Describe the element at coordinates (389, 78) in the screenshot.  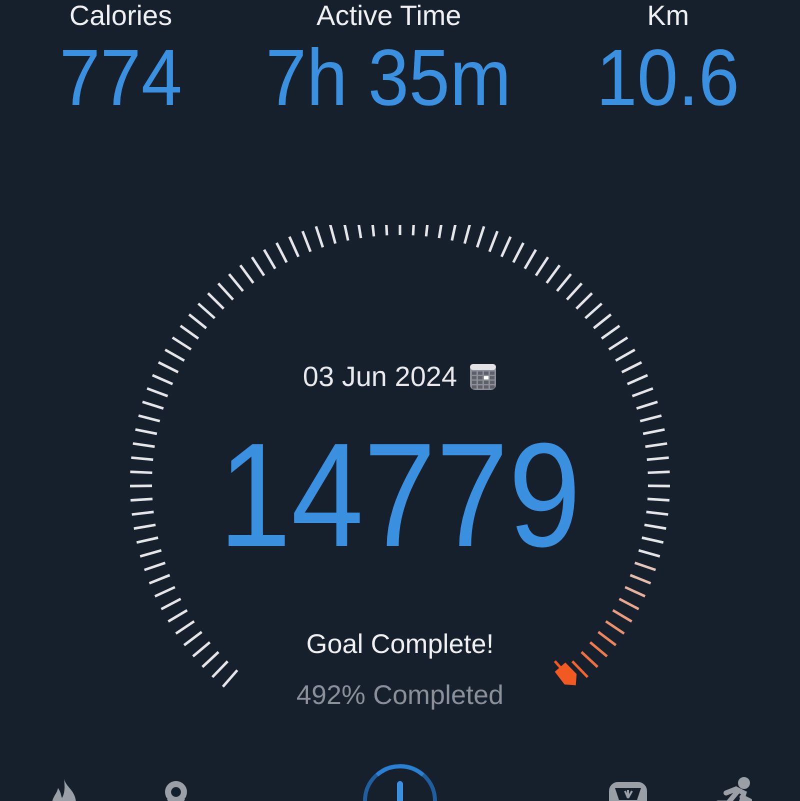
I see `stat-value: 7h 35m` at that location.